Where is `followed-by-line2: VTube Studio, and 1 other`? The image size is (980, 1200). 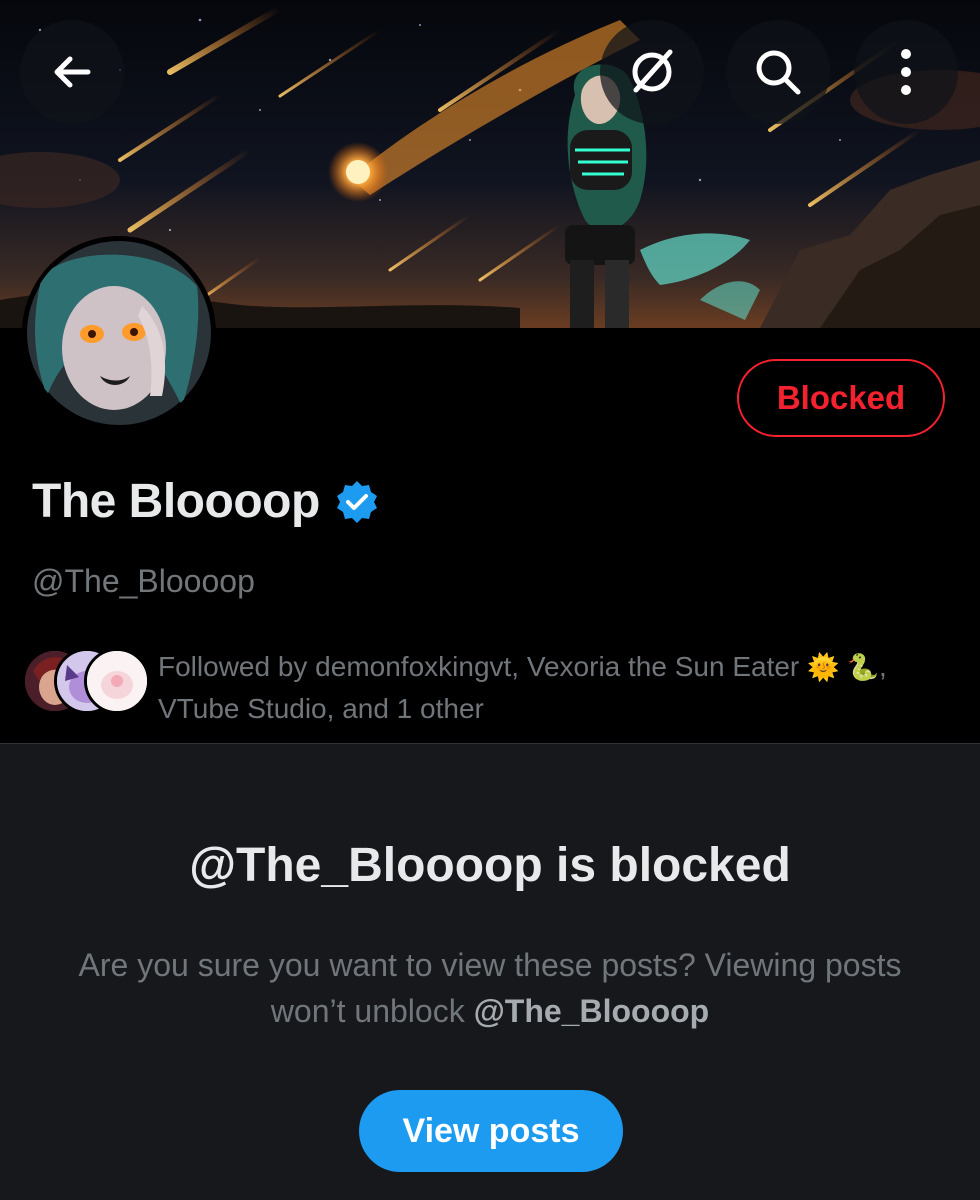
followed-by-line2: VTube Studio, and 1 other is located at coordinates (321, 708).